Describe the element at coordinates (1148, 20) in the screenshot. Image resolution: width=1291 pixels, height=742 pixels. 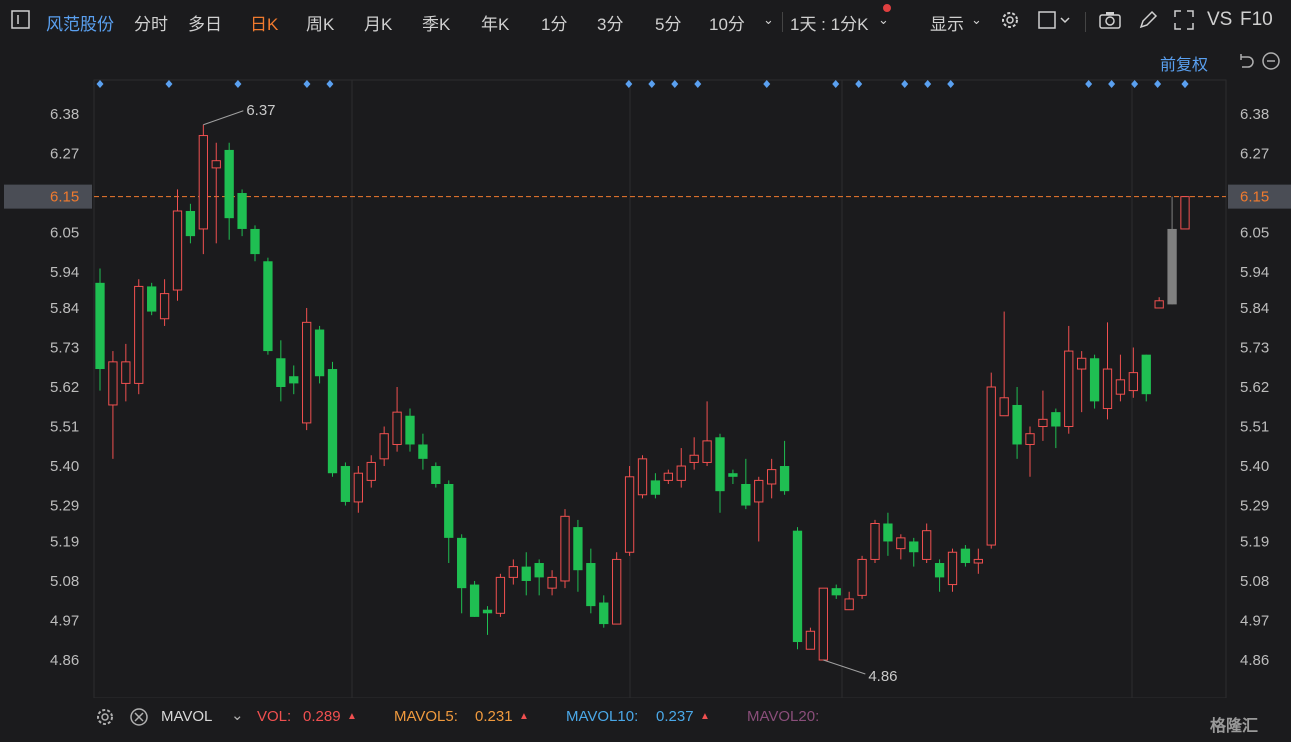
I see `pencil-icon` at that location.